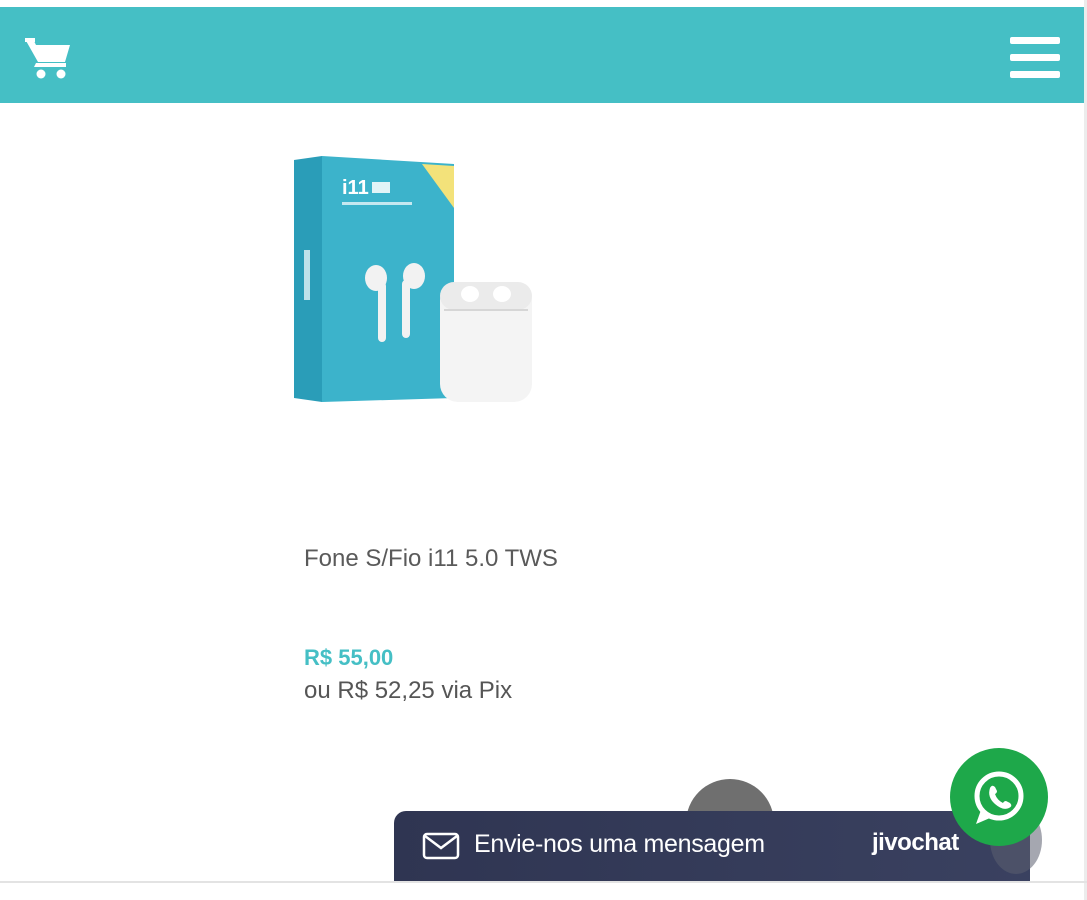 Image resolution: width=1087 pixels, height=900 pixels. I want to click on site-header, so click(542, 55).